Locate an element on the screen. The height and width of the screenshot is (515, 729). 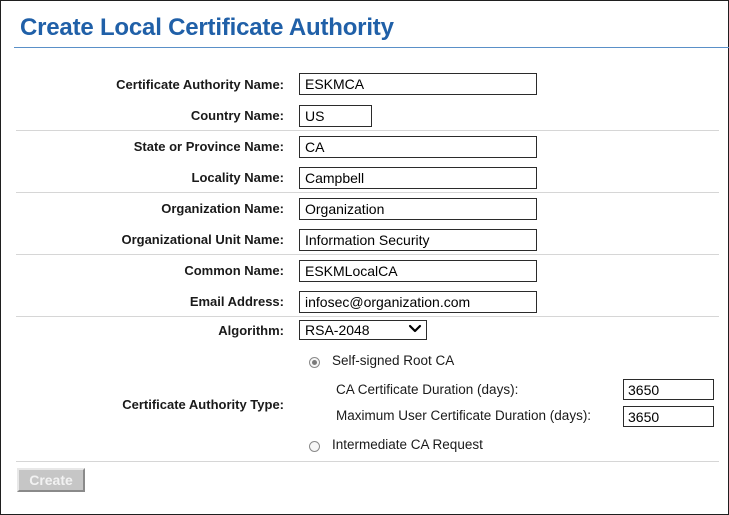
self-signed-label: Self-signed Root CA is located at coordinates (393, 360).